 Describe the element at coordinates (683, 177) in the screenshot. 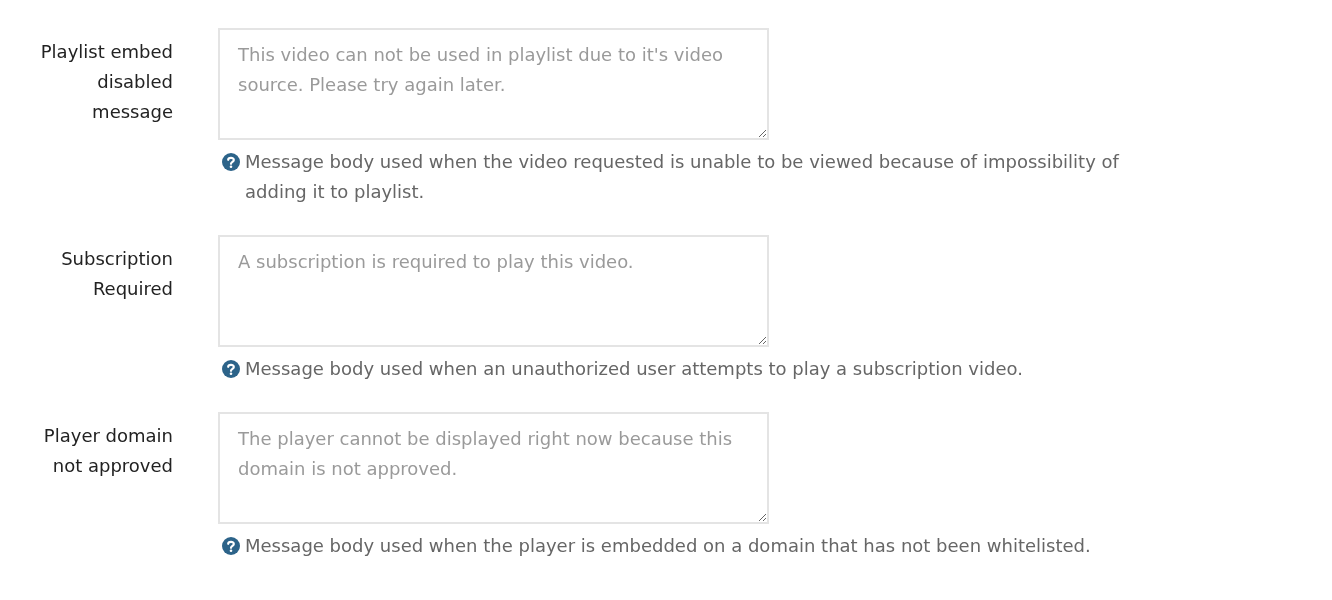

I see `help-text: Message body used when the video requested is unable to be viewed because of impossibility of adding it to playlist.` at that location.